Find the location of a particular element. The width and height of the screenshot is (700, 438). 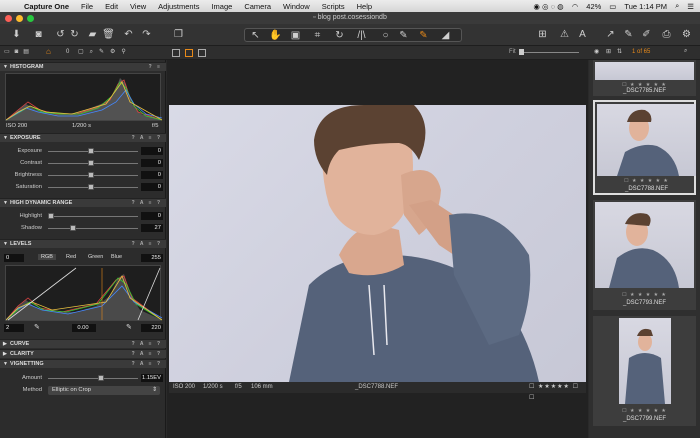

hdr-header: ▼ HIGH DYNAMIC RANGE ? A ≡ ? is located at coordinates (83, 202).